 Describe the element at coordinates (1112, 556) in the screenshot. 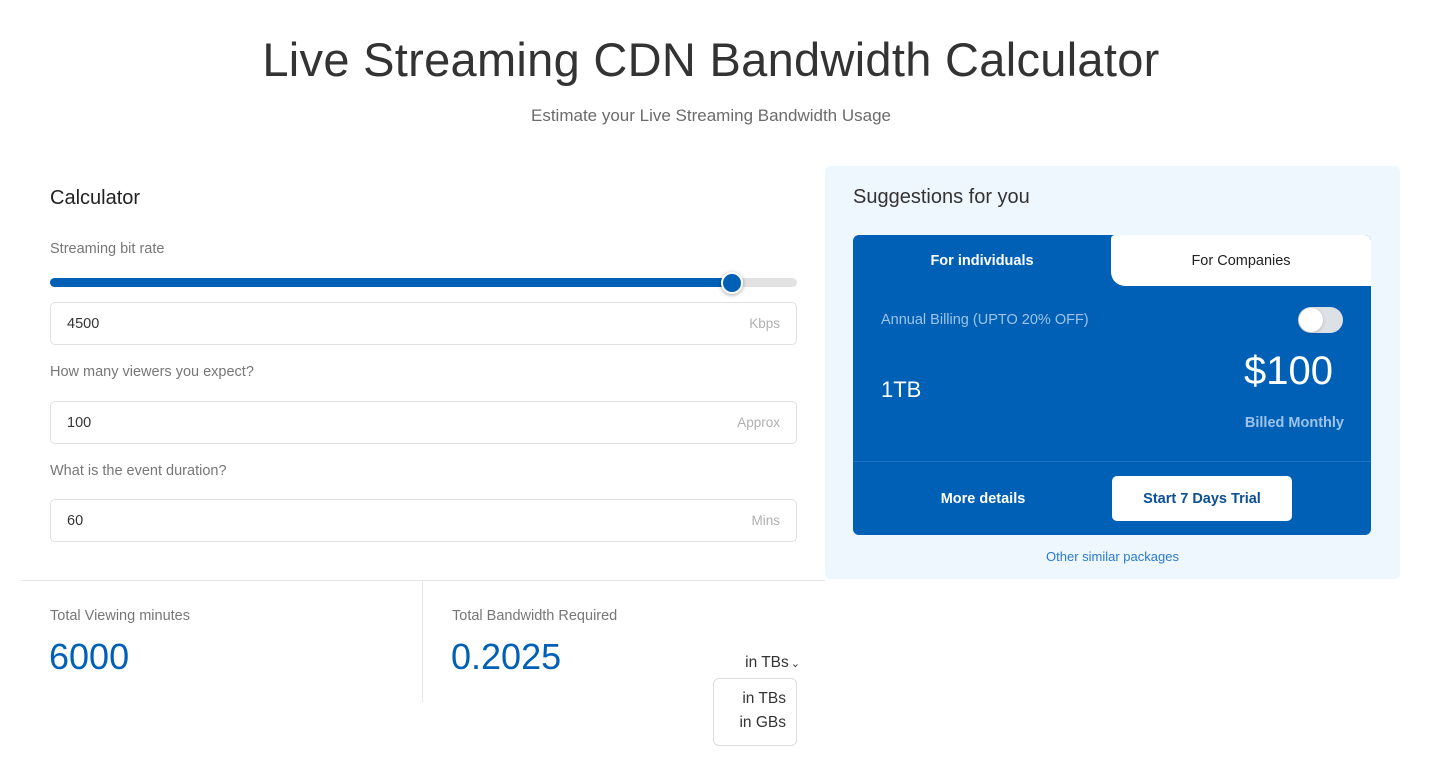

I see `other-packages-link: Other similar packages` at that location.